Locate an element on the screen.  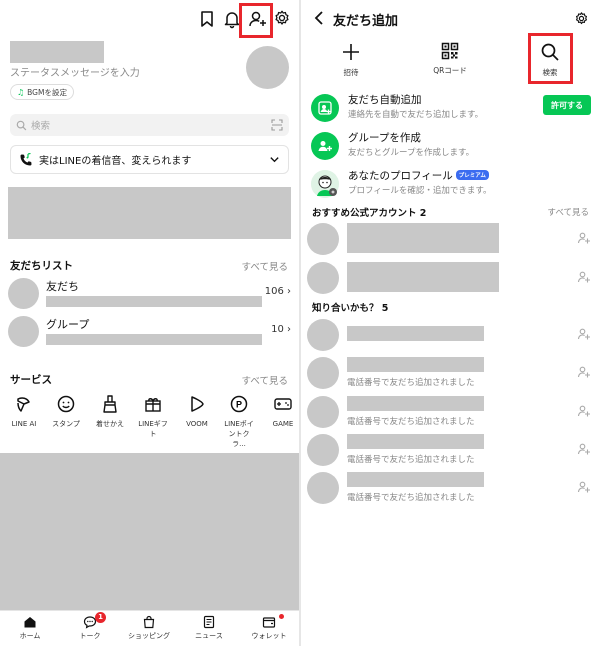
service-label: 着せかえ is located at coordinates (110, 424).